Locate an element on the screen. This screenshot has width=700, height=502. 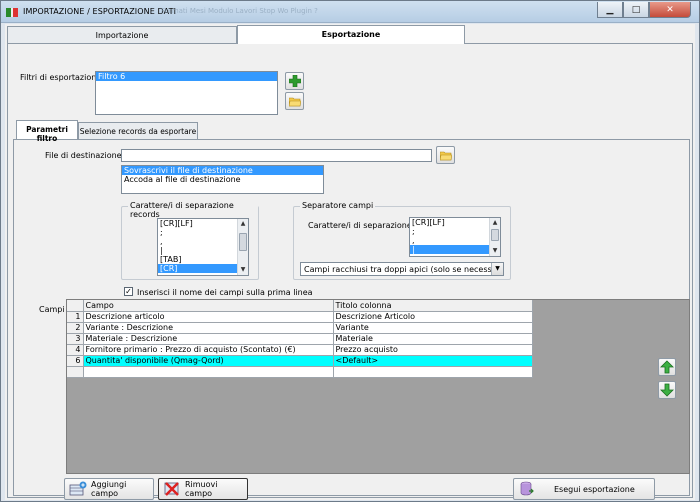
add-table-icon is located at coordinates (78, 489).